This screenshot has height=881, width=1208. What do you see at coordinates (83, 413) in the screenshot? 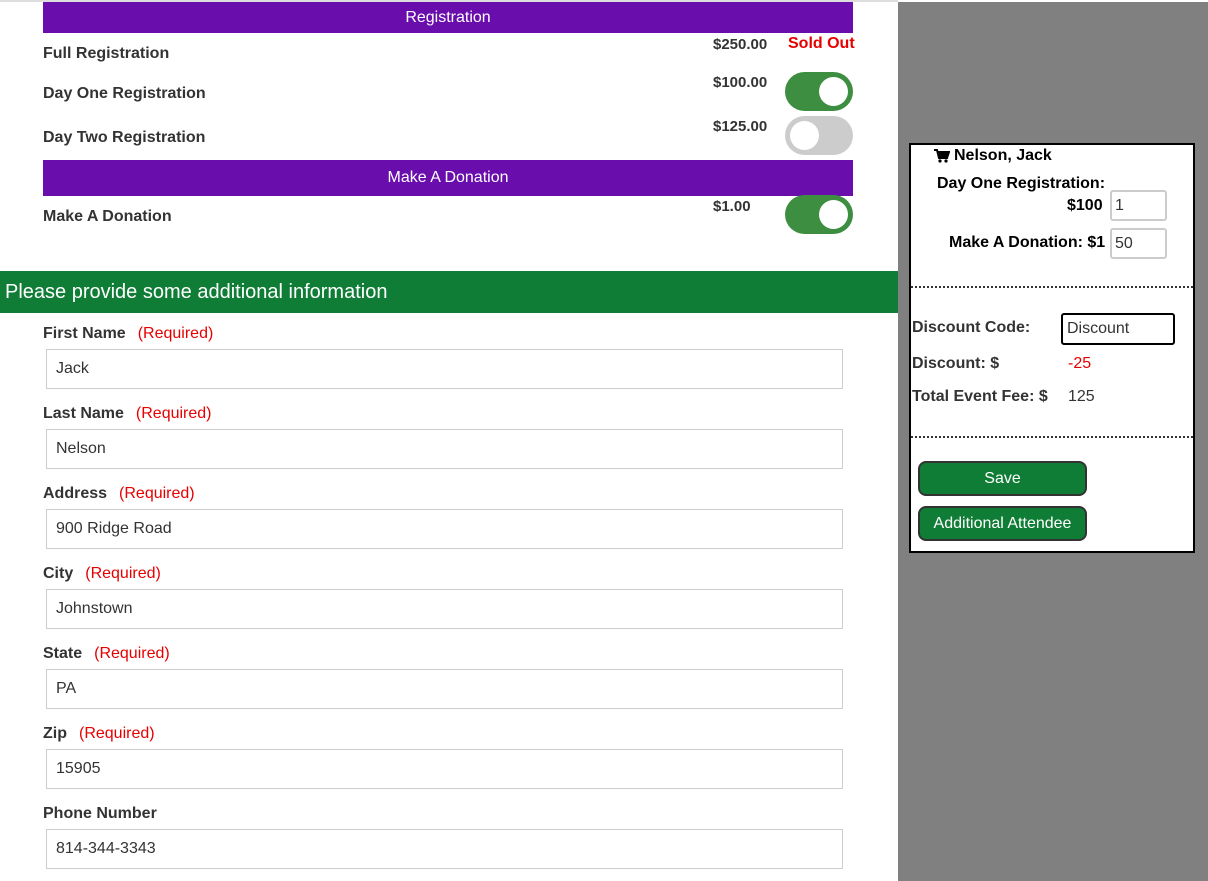
I see `last-name-label-text: Last Name` at bounding box center [83, 413].